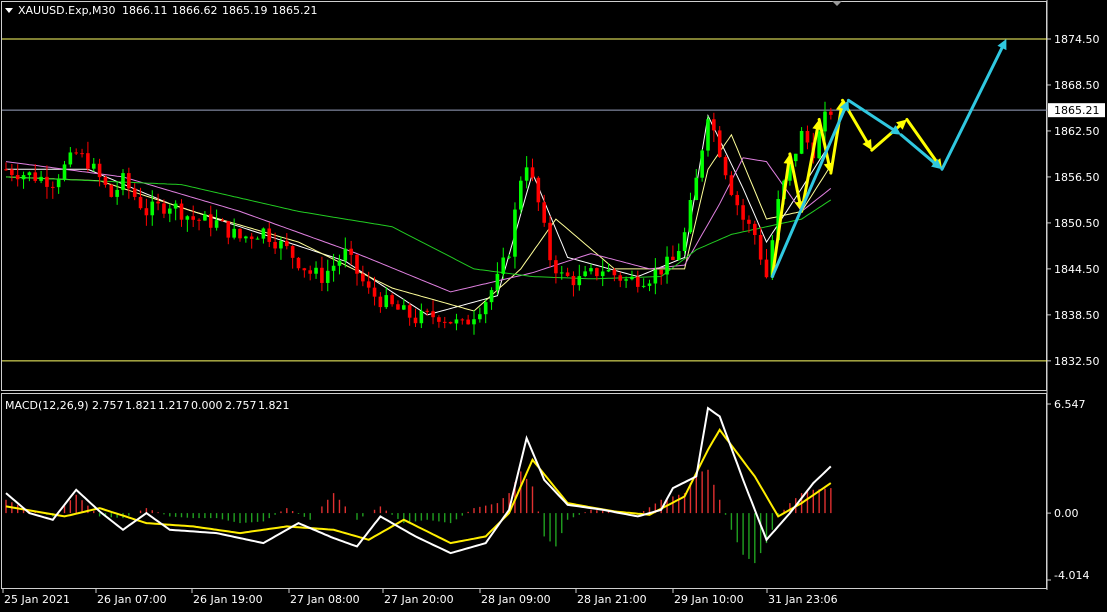 Image resolution: width=1107 pixels, height=612 pixels. Describe the element at coordinates (195, 10) in the screenshot. I see `ohlc-high: 1866.62` at that location.